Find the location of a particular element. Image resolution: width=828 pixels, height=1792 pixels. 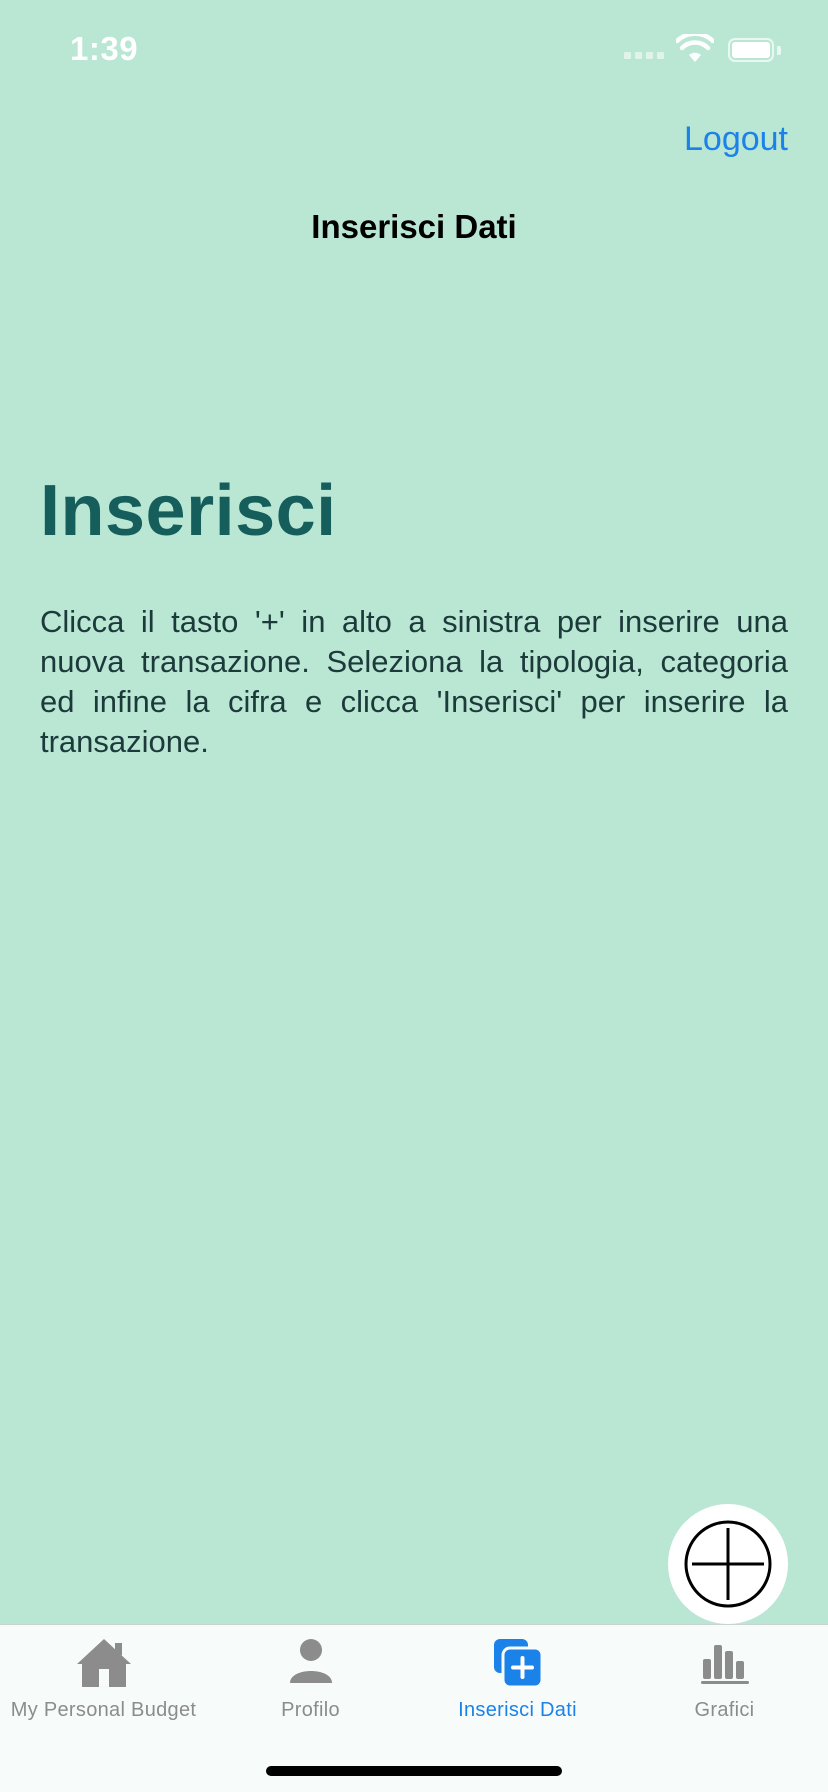

wifi-icon is located at coordinates (695, 48).